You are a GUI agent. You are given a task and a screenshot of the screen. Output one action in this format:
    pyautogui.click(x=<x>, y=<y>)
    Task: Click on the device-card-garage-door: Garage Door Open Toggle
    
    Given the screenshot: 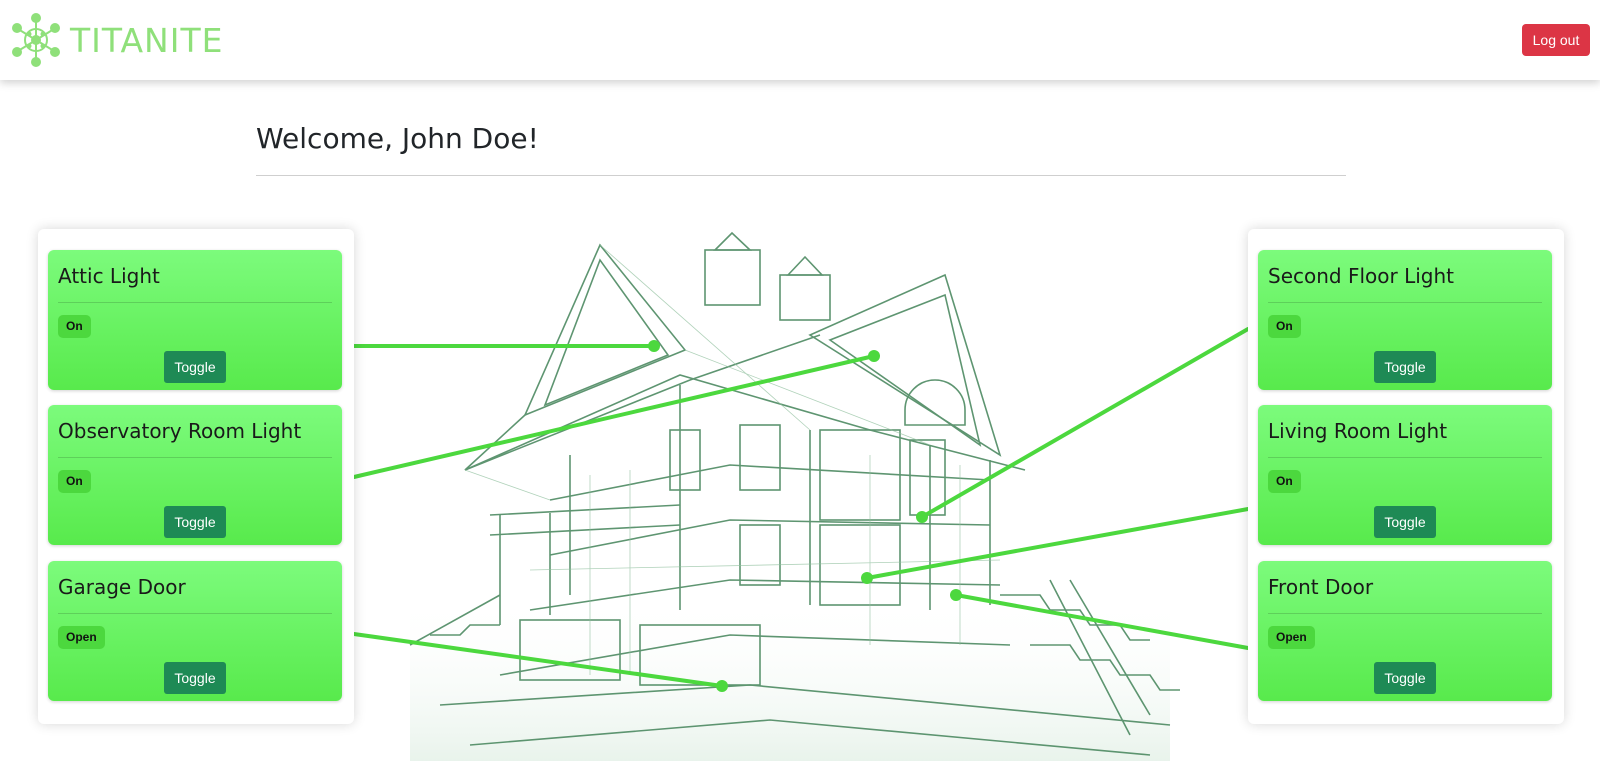 What is the action you would take?
    pyautogui.click(x=195, y=631)
    